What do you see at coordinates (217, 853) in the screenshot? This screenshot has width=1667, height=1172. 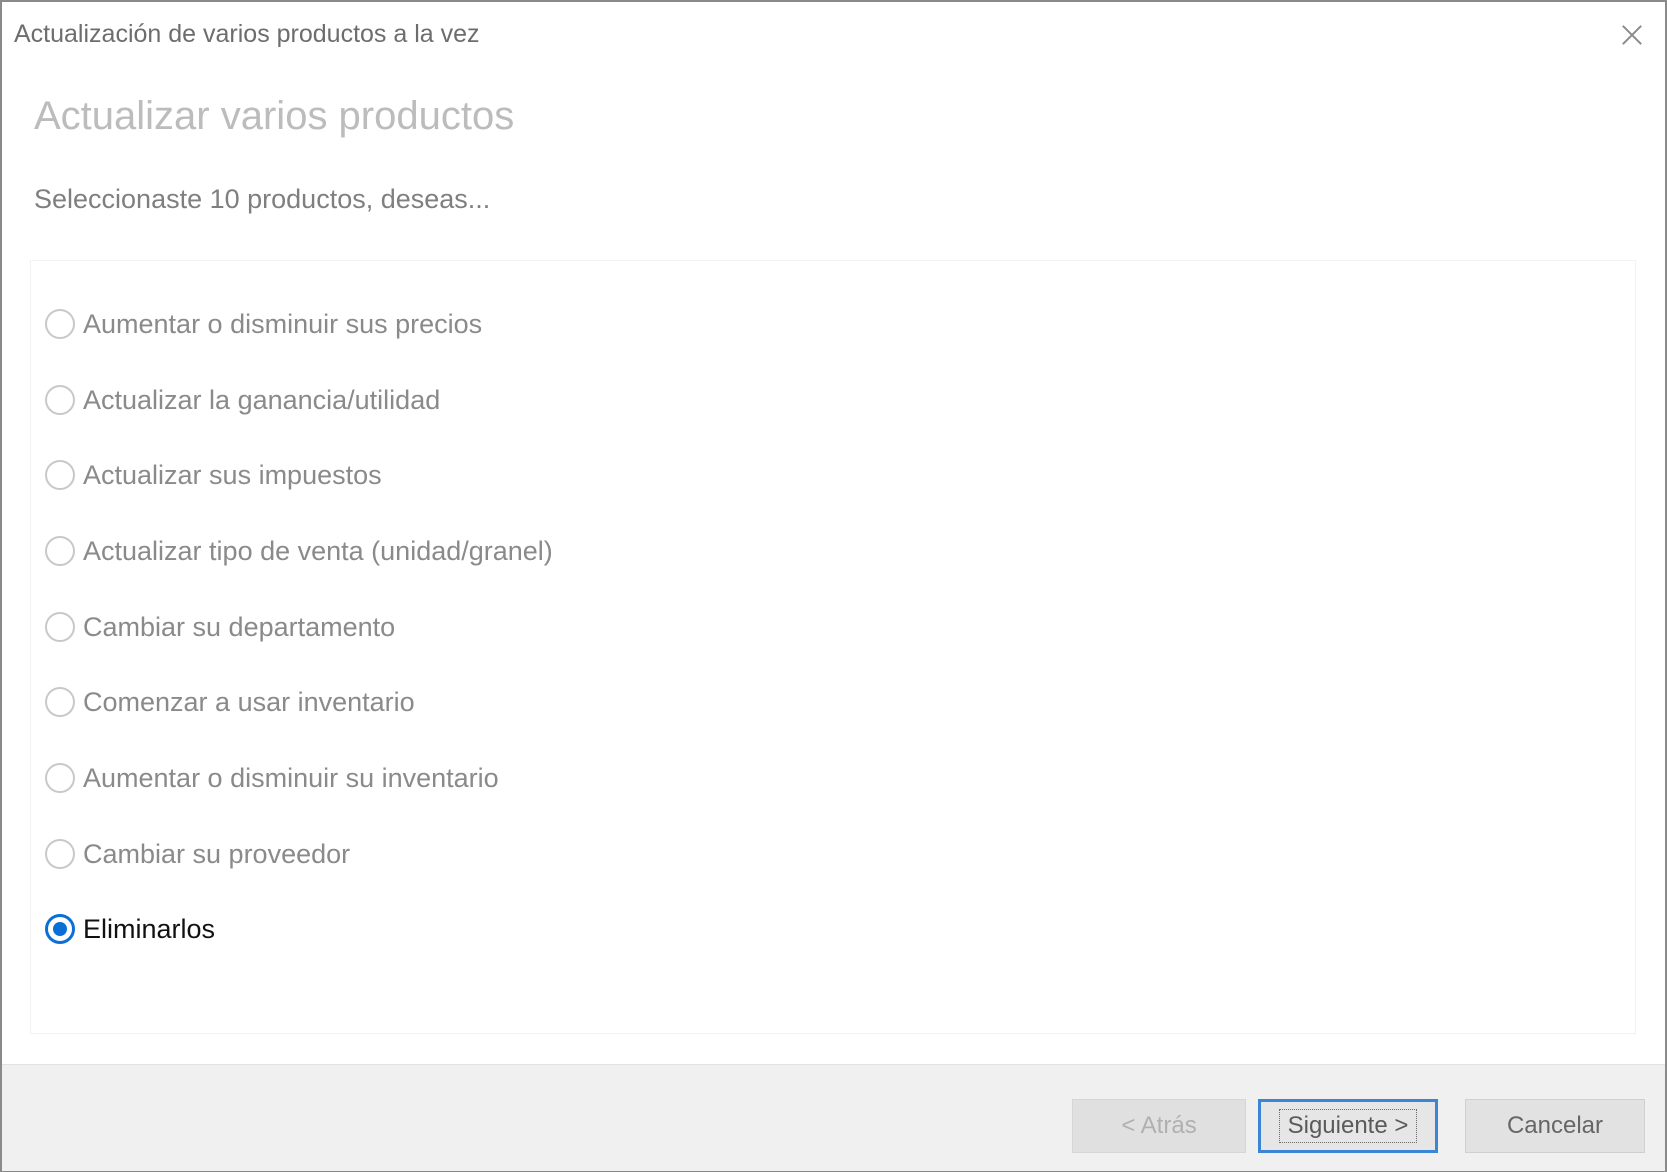 I see `option-label: Cambiar su proveedor` at bounding box center [217, 853].